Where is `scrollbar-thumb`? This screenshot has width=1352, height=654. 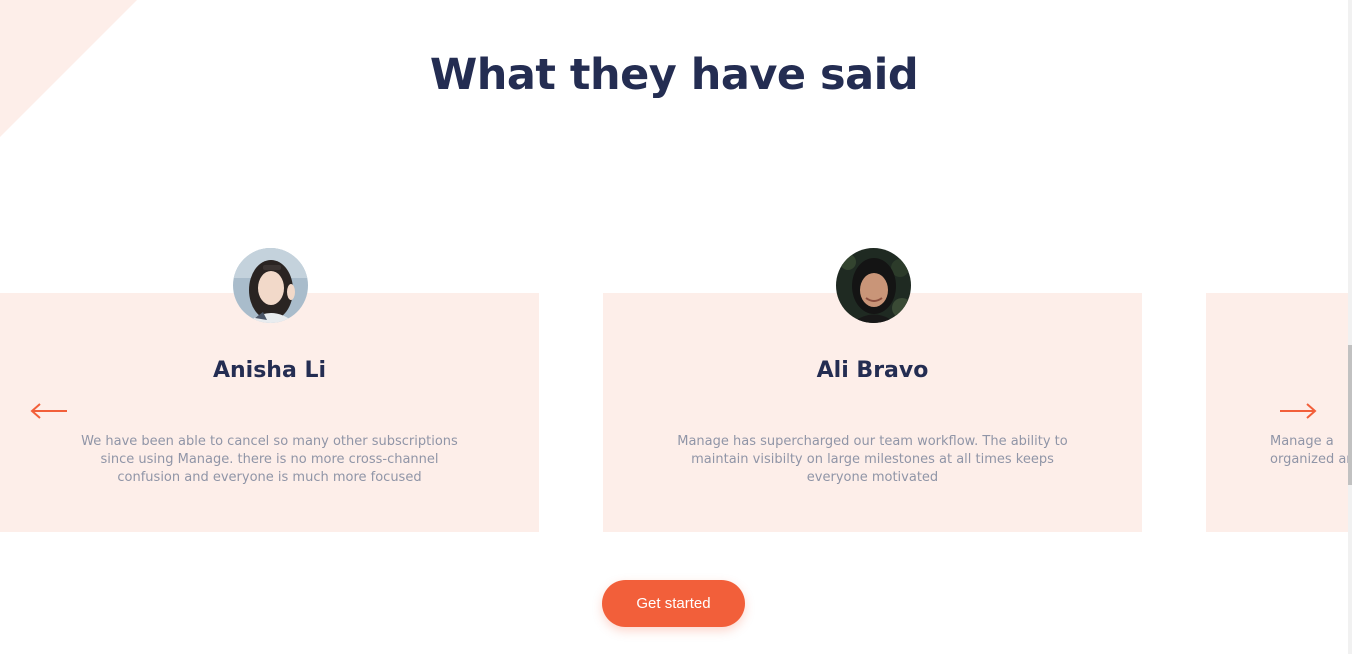 scrollbar-thumb is located at coordinates (1350, 415).